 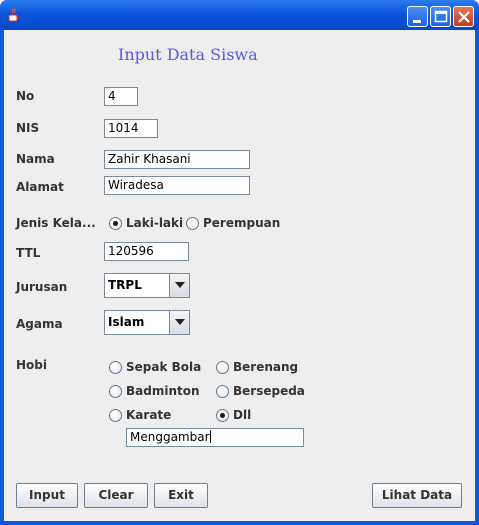 What do you see at coordinates (131, 128) in the screenshot?
I see `nis-field: 1014` at bounding box center [131, 128].